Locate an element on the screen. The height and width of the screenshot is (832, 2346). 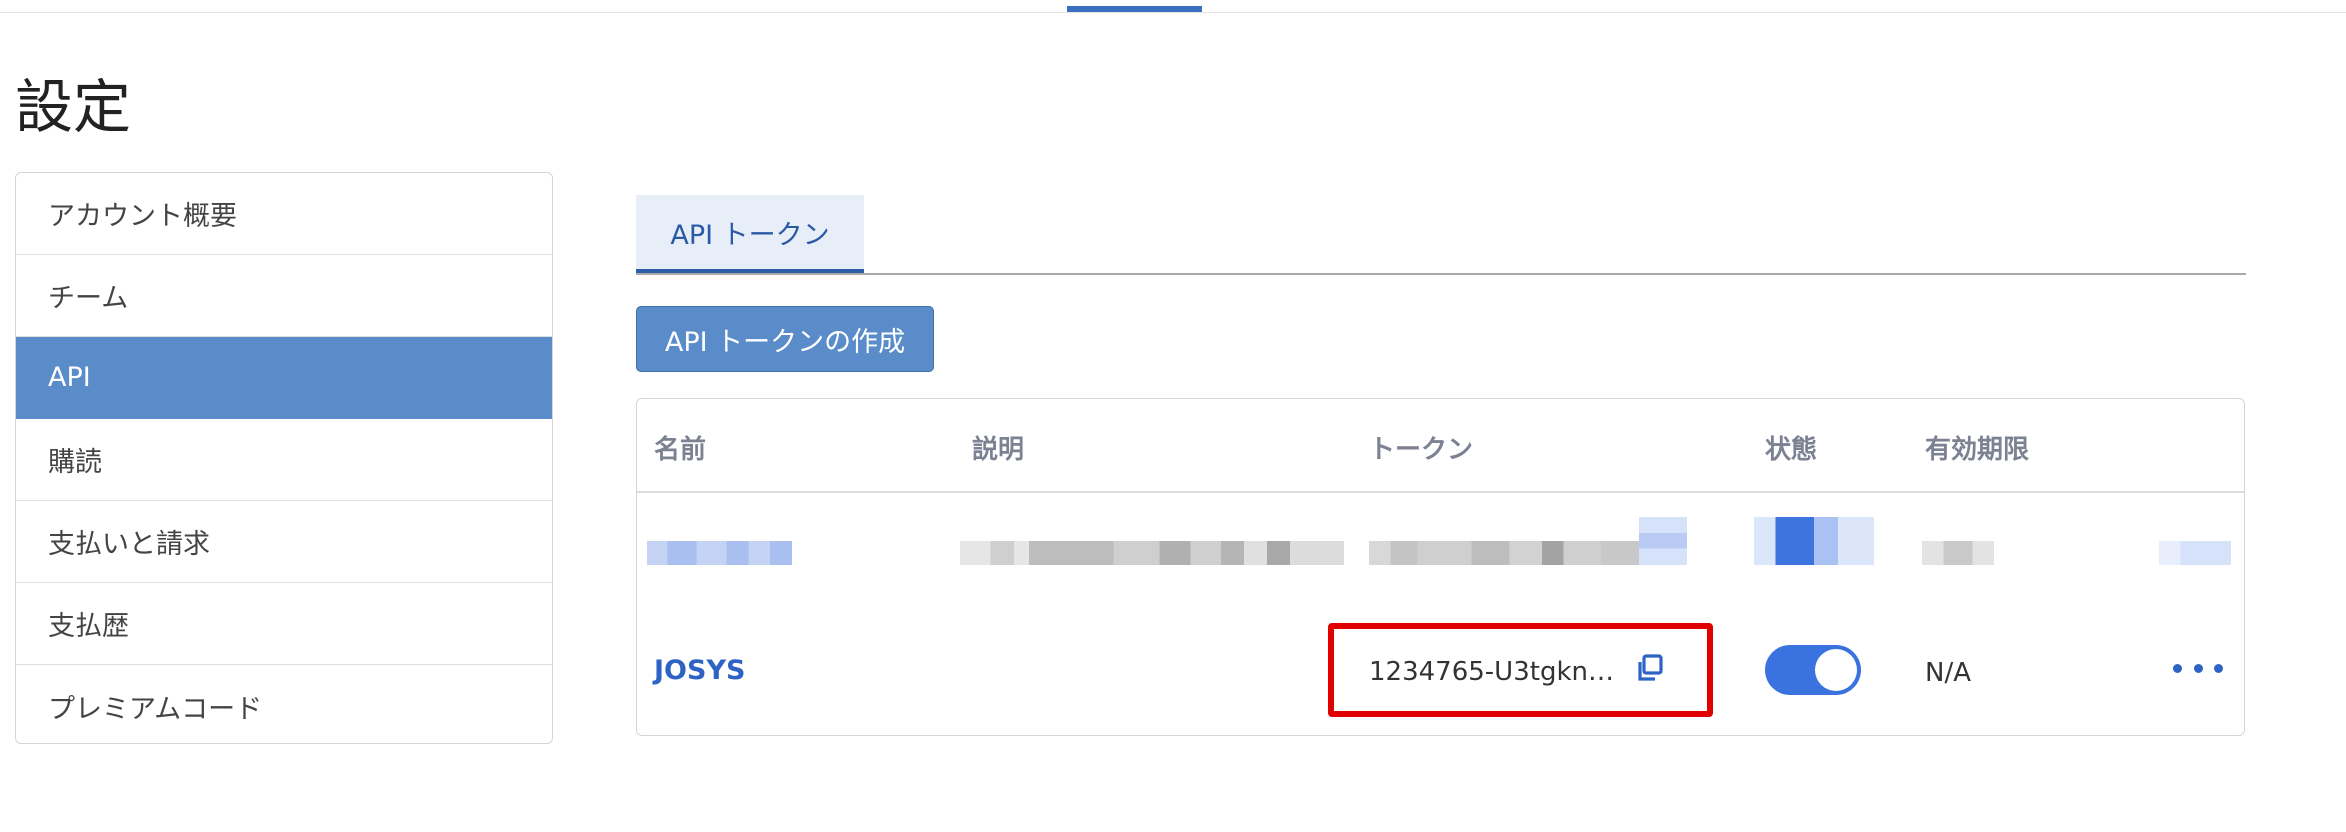
column-header-expiry: 有効期限 is located at coordinates (1977, 450).